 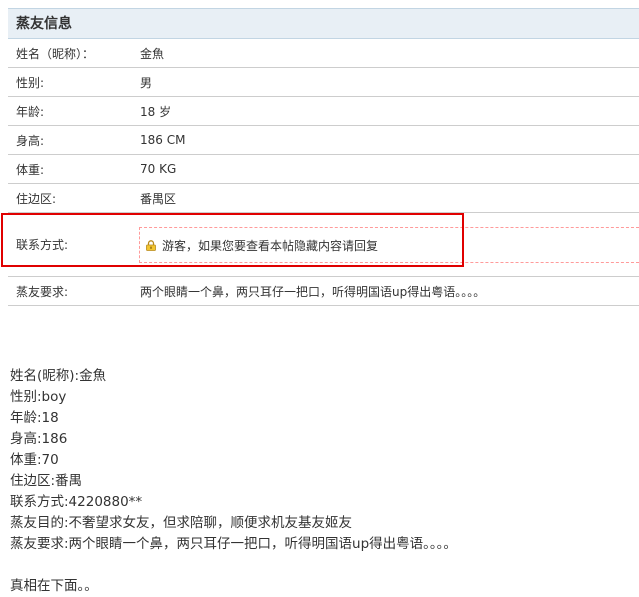 What do you see at coordinates (389, 245) in the screenshot?
I see `hidden-content-box: 游客，如果您要查看本帖隐藏内容请回复` at bounding box center [389, 245].